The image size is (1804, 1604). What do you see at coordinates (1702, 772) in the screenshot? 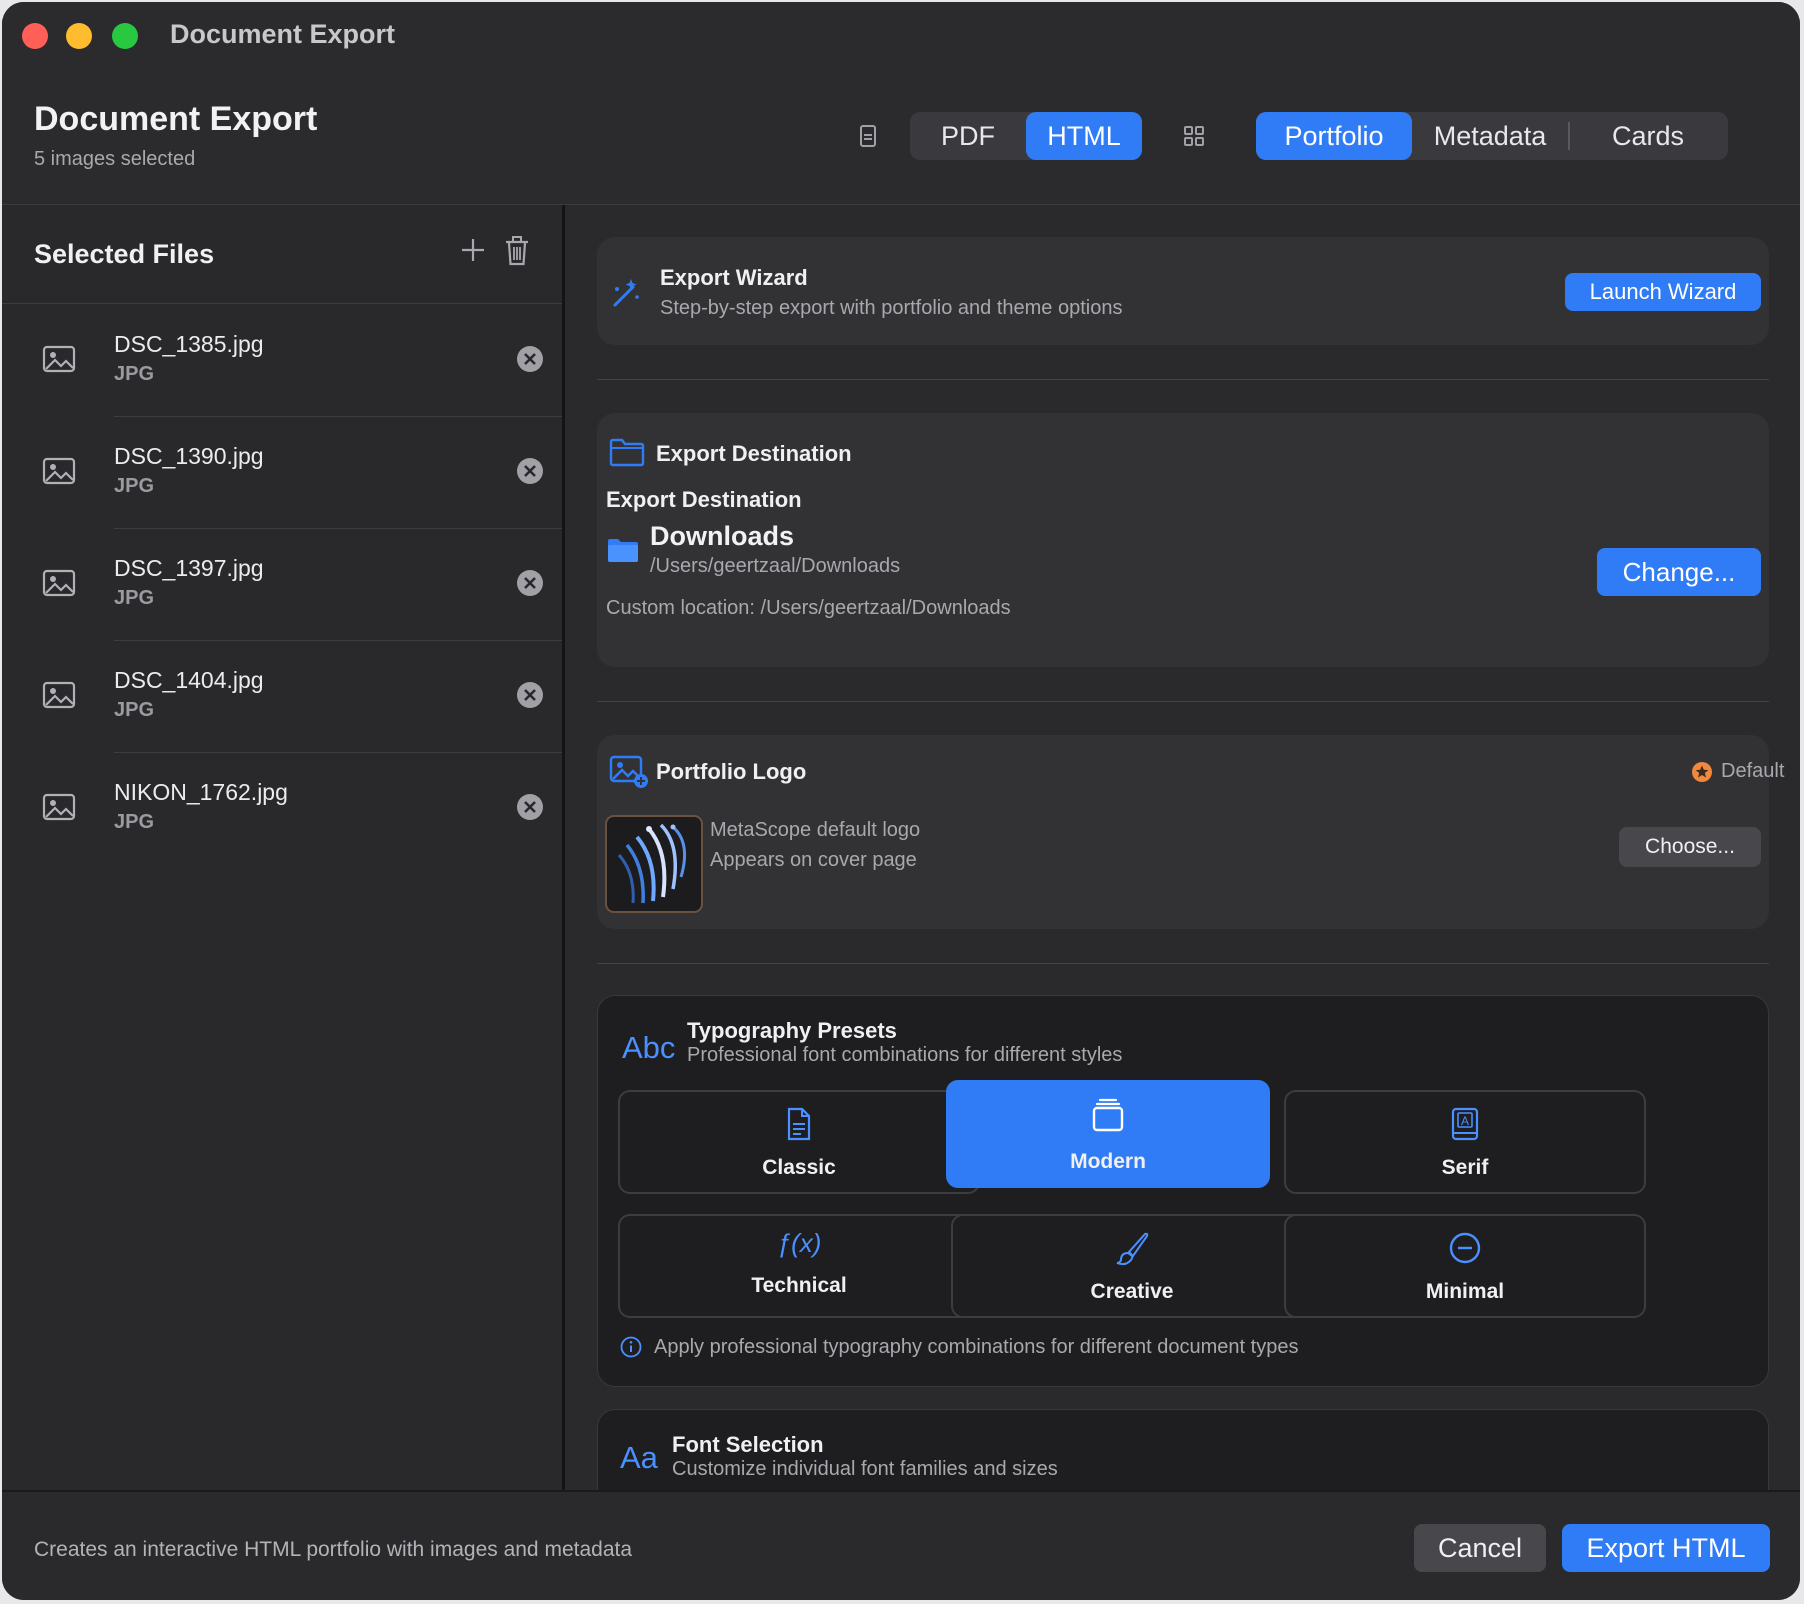
I see `star-badge-icon` at bounding box center [1702, 772].